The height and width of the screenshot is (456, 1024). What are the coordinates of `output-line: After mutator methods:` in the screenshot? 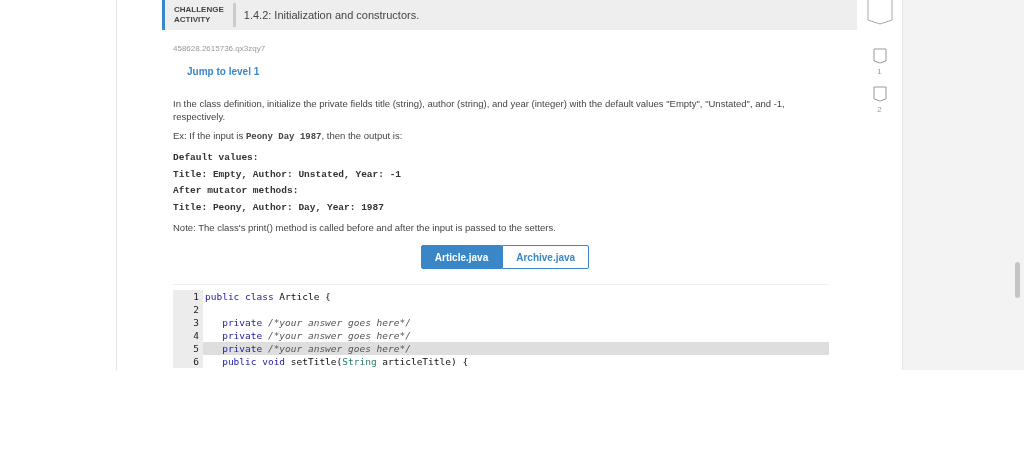 It's located at (236, 191).